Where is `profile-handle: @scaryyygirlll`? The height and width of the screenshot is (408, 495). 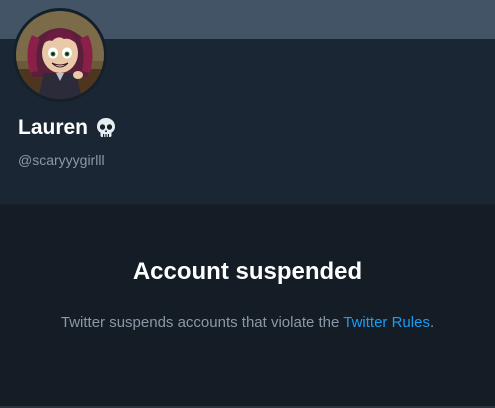 profile-handle: @scaryyygirlll is located at coordinates (61, 160).